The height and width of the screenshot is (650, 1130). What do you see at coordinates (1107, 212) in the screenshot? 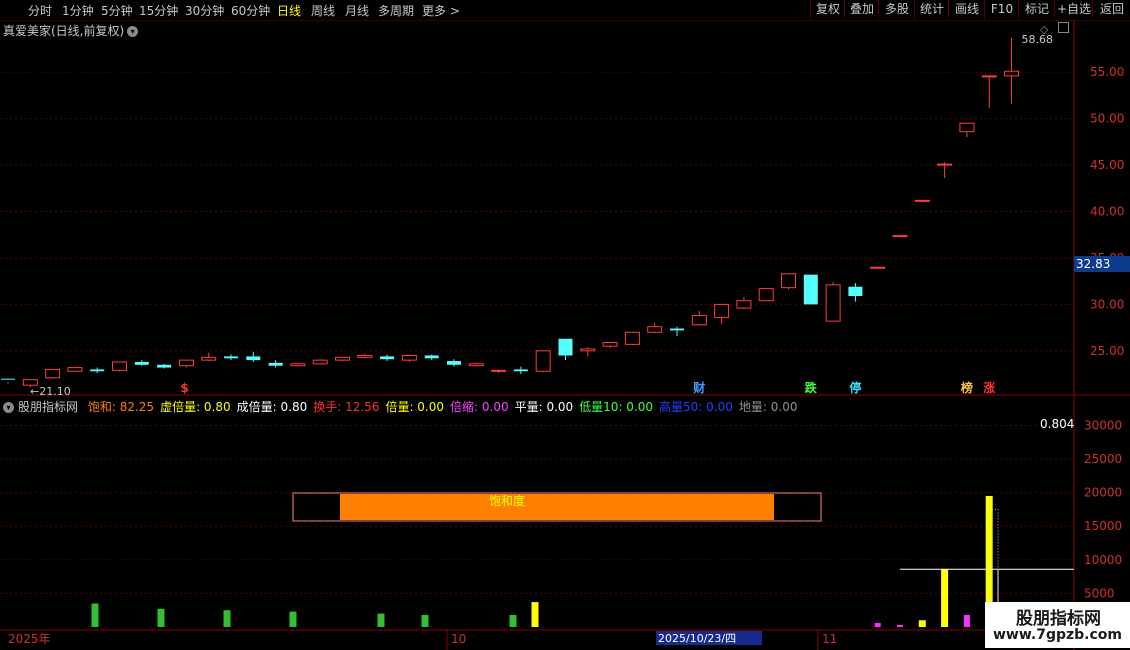
I see `price-tick-label: 40.00` at bounding box center [1107, 212].